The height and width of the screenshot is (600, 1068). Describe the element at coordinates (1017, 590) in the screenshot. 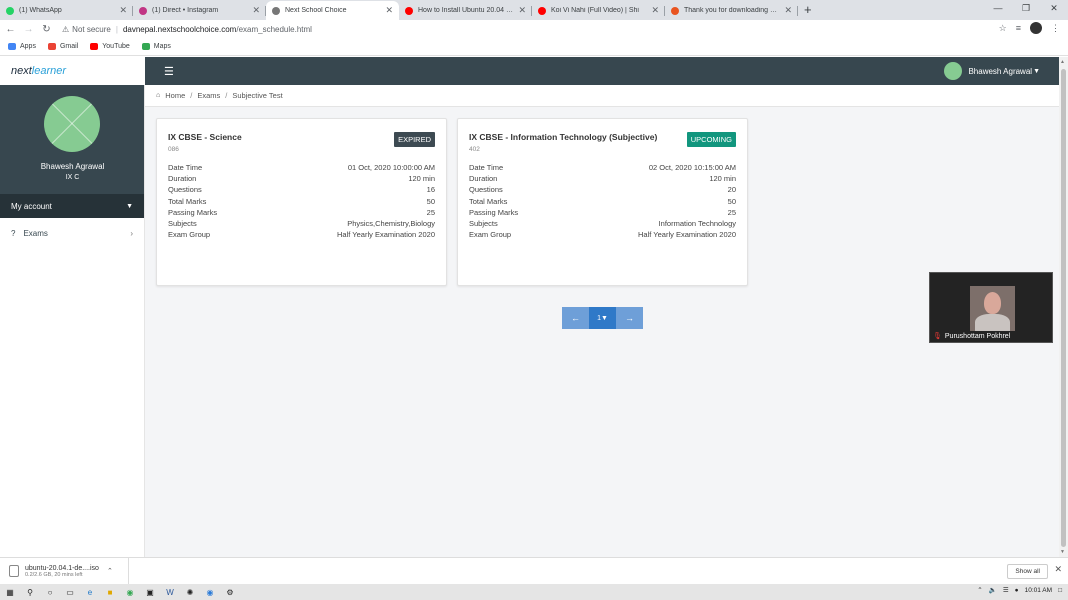

I see `mic-icon: ●` at that location.